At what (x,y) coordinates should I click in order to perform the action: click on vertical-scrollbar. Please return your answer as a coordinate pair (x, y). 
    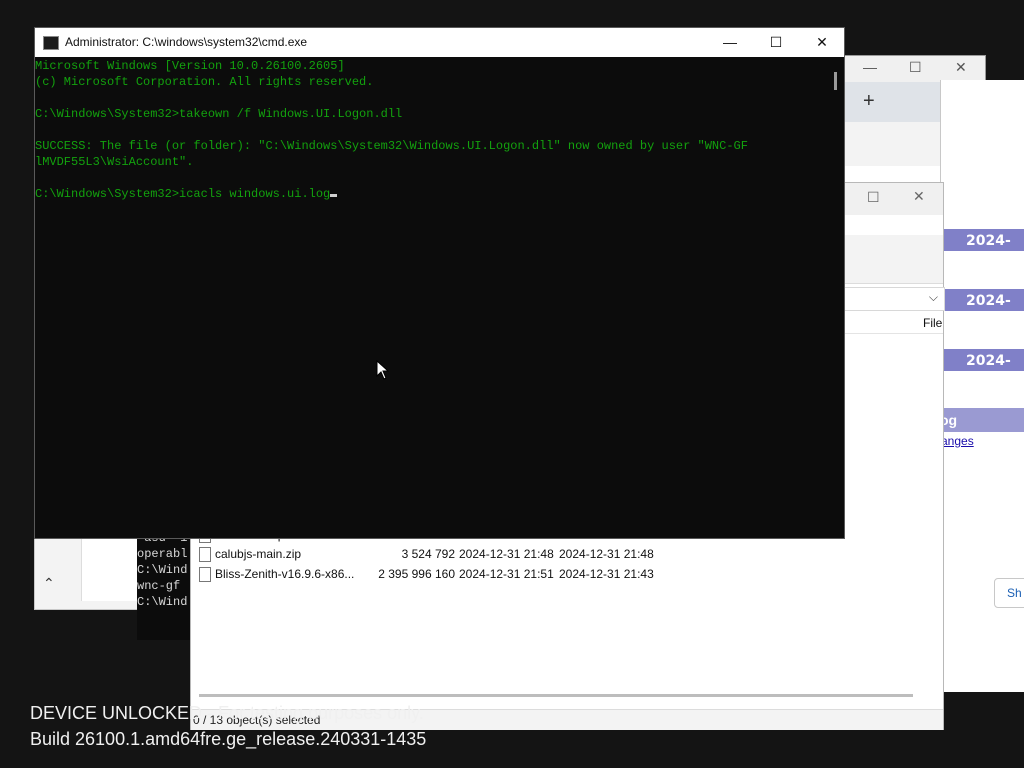
    Looking at the image, I should click on (836, 297).